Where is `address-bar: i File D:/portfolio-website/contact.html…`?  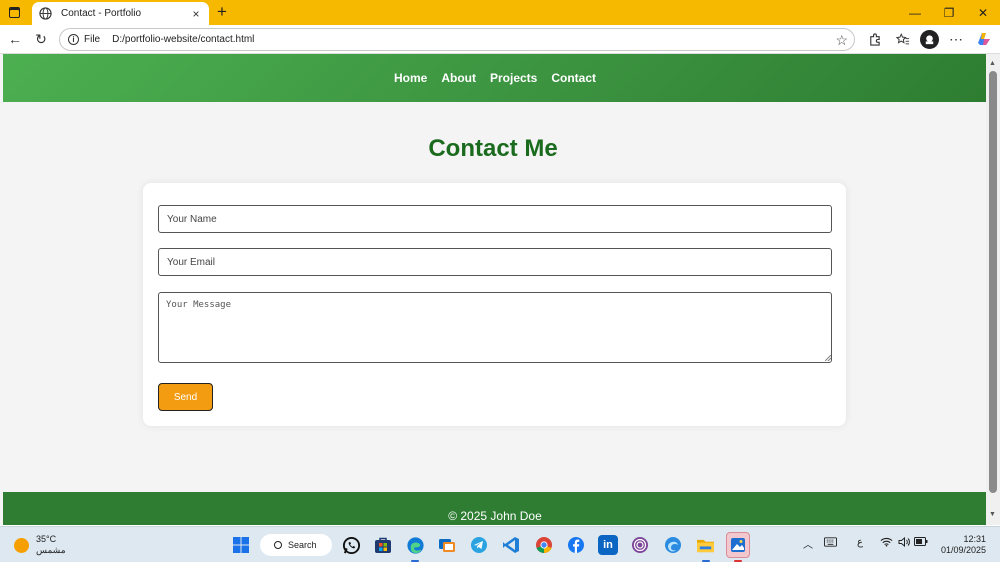 address-bar: i File D:/portfolio-website/contact.html… is located at coordinates (457, 39).